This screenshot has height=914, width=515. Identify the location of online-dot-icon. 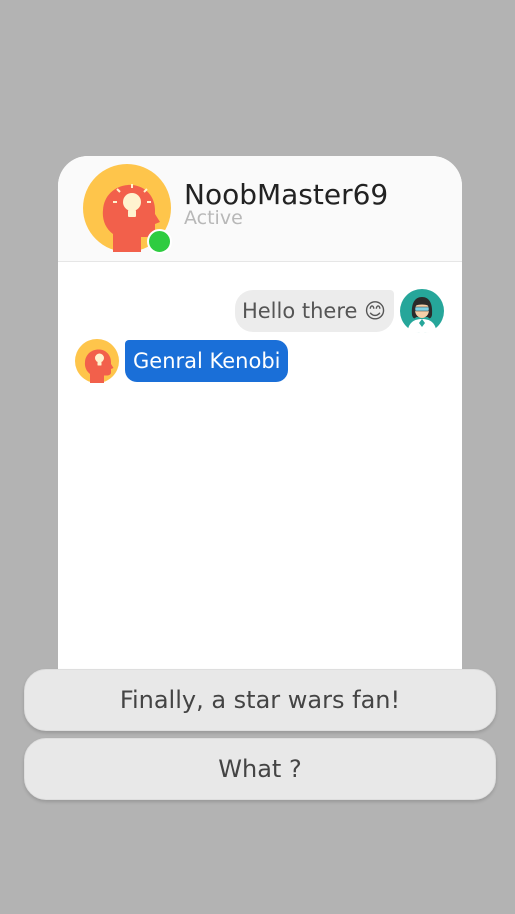
(159, 241).